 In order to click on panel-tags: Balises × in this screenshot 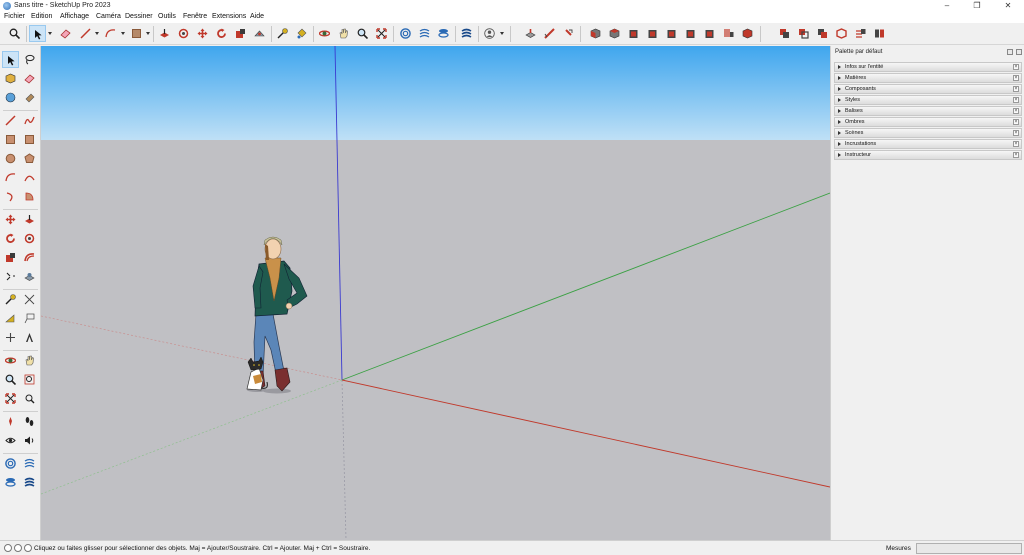, I will do `click(928, 111)`.